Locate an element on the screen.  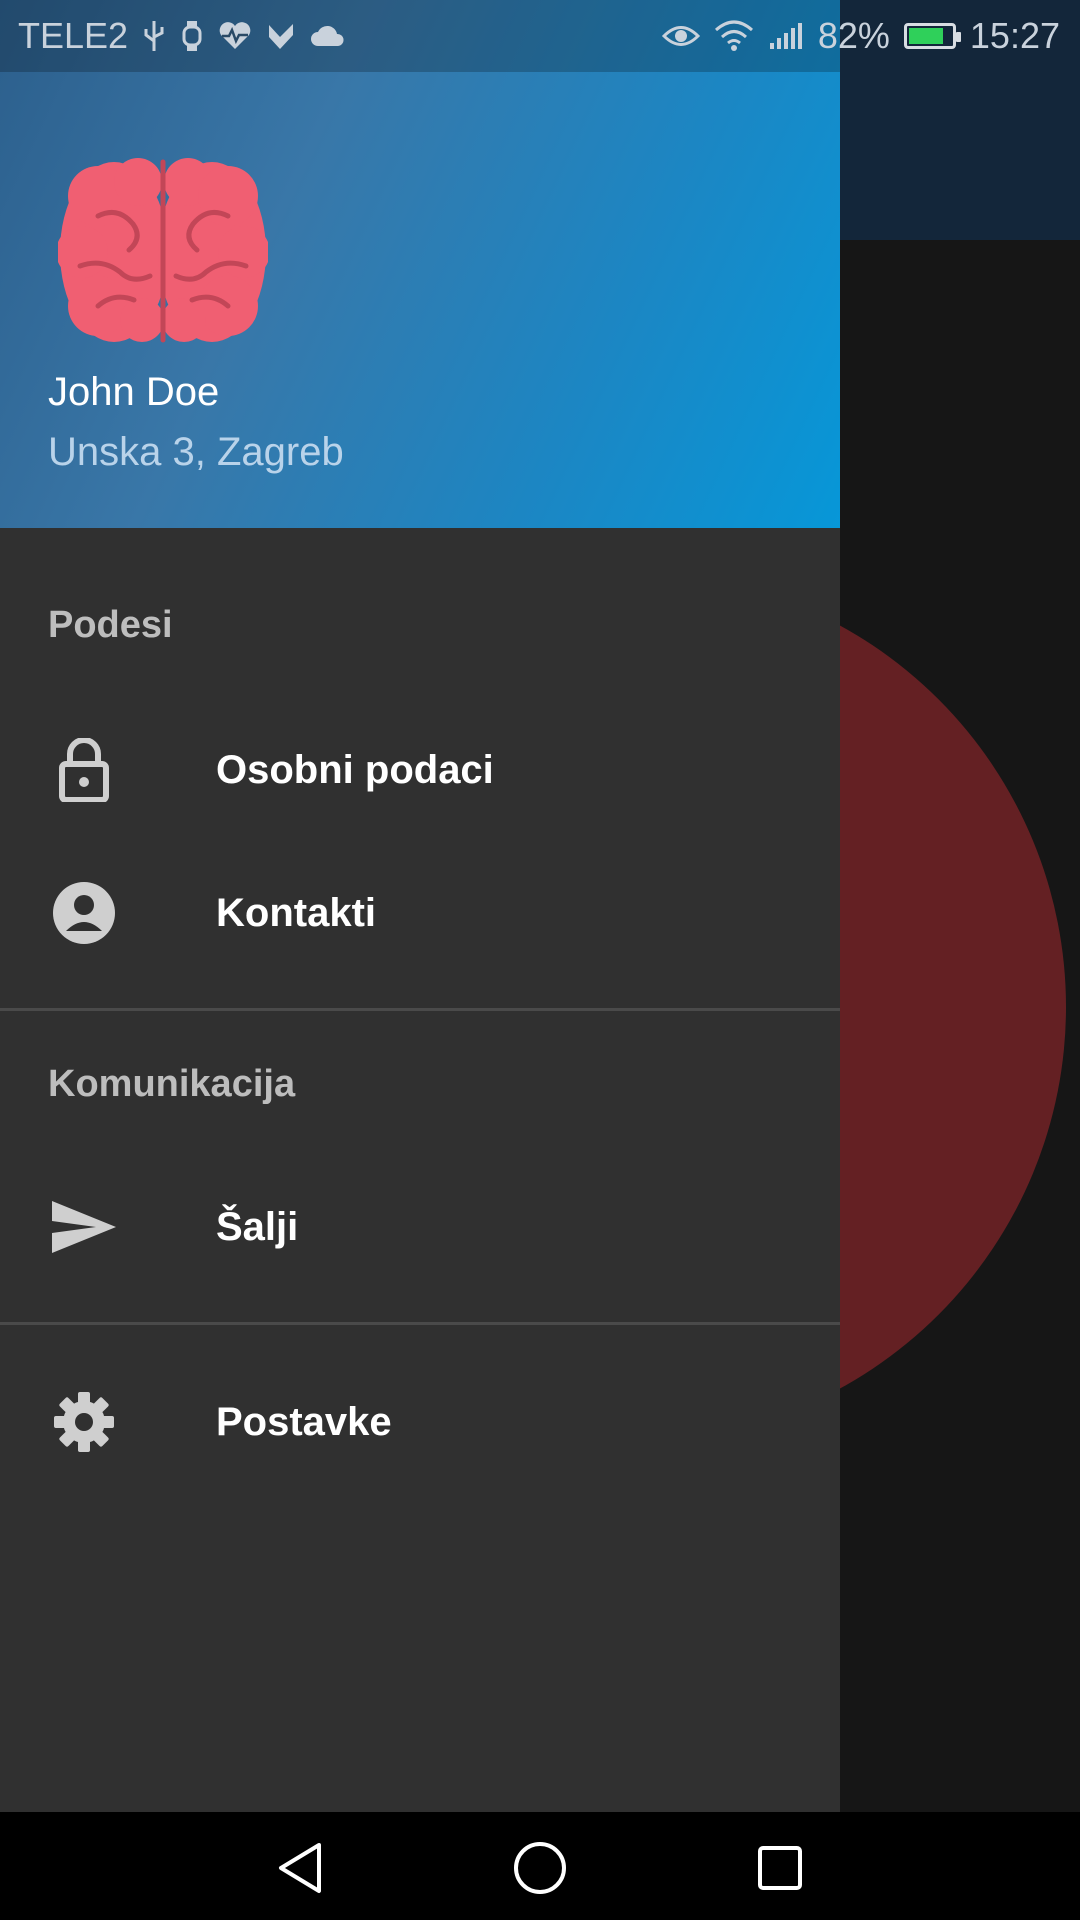
menu-item-kontakti: Kontakti is located at coordinates (420, 913).